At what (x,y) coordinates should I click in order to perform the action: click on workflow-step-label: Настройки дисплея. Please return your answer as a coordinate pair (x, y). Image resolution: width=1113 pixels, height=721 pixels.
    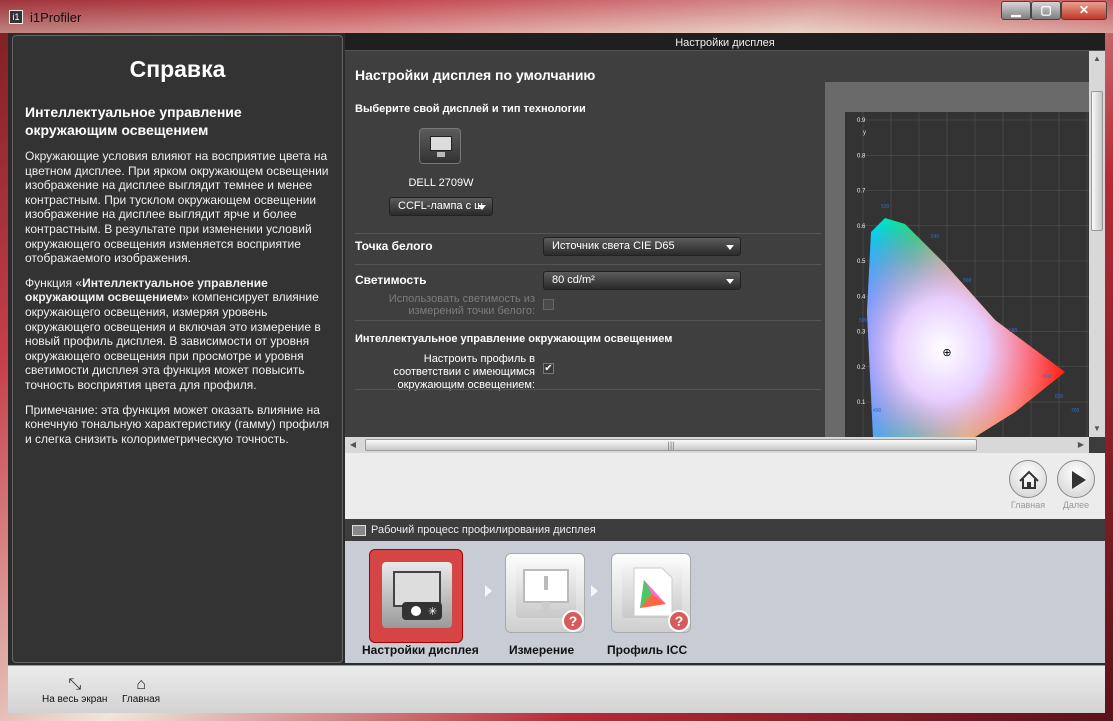
    Looking at the image, I should click on (420, 650).